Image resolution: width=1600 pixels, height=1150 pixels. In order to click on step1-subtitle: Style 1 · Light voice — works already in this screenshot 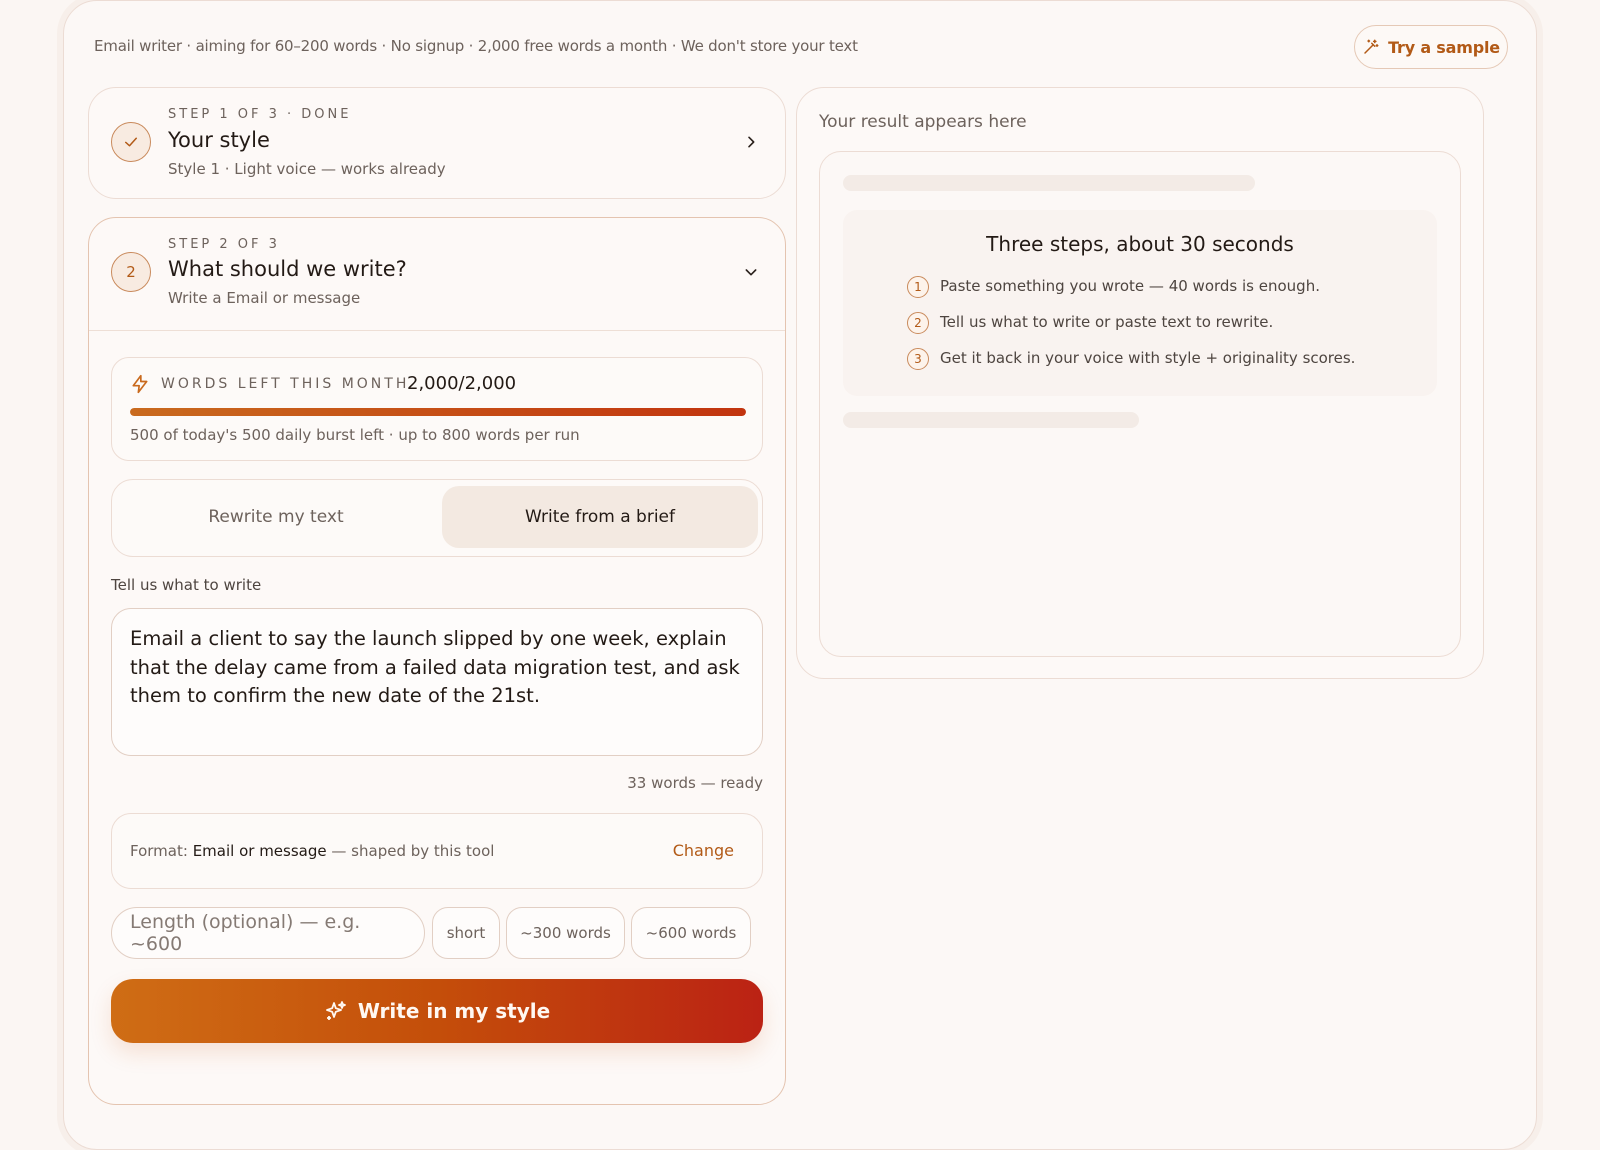, I will do `click(307, 169)`.